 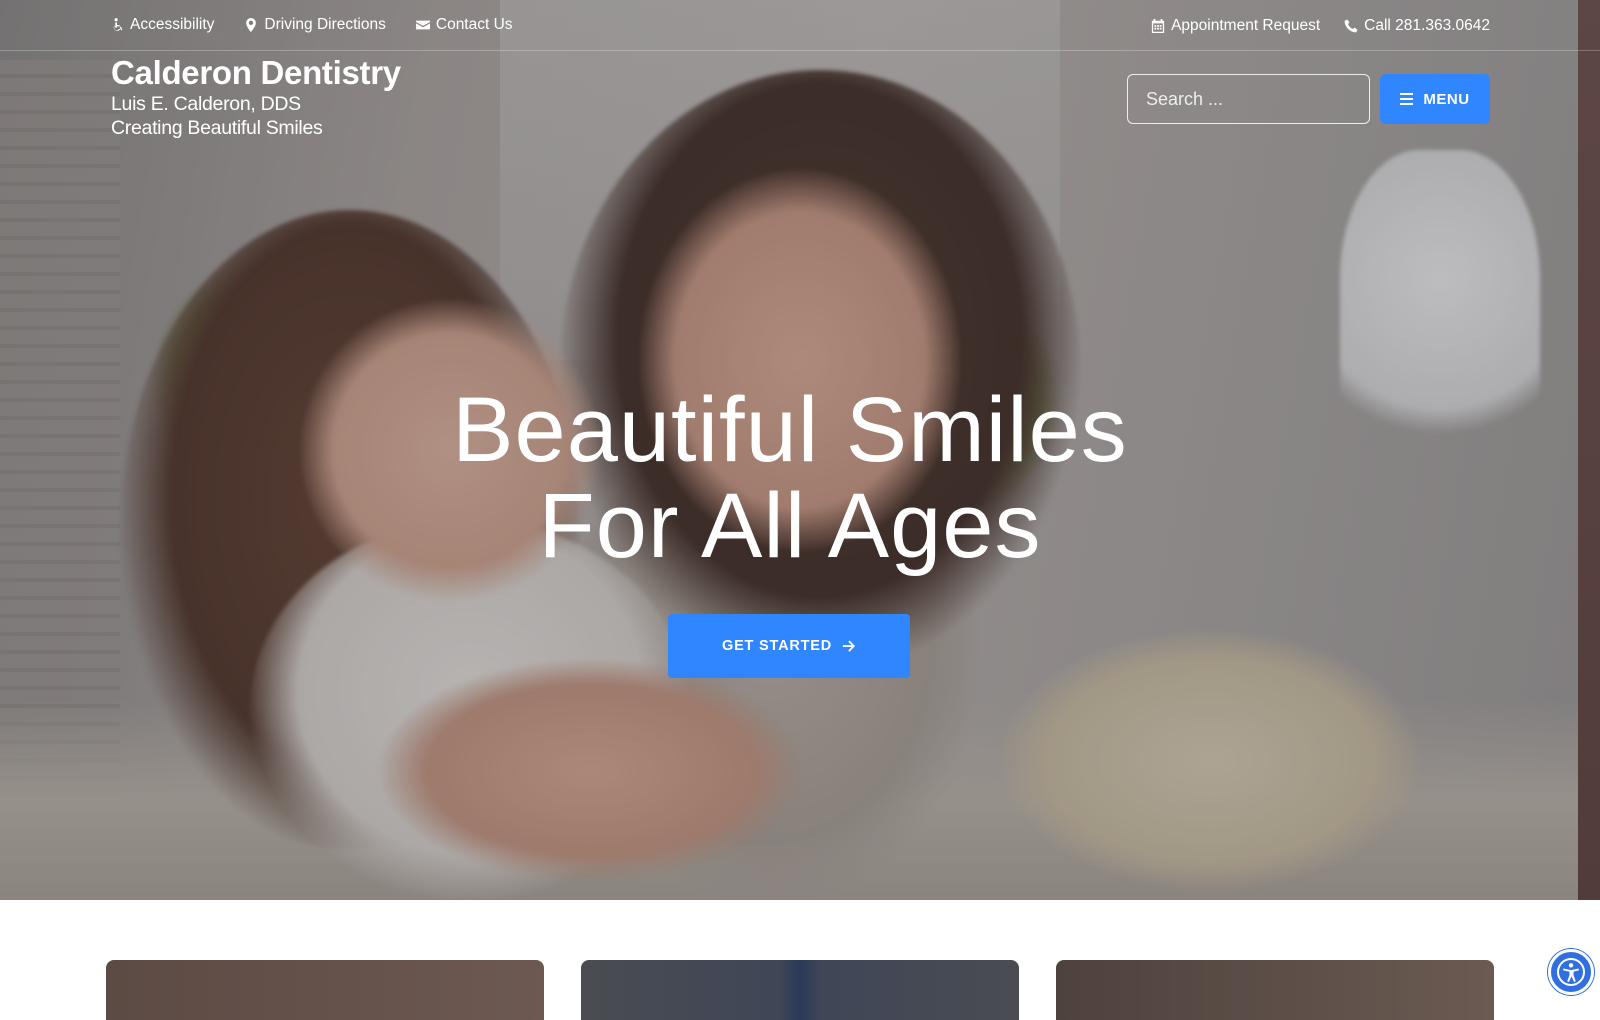 What do you see at coordinates (1158, 26) in the screenshot?
I see `calendar-icon` at bounding box center [1158, 26].